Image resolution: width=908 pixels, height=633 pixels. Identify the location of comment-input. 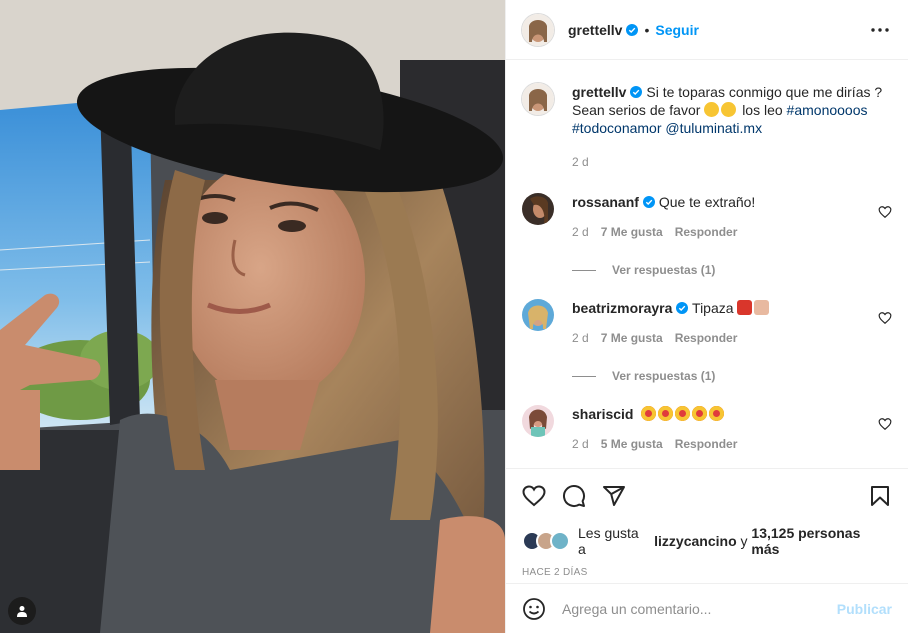
(699, 608).